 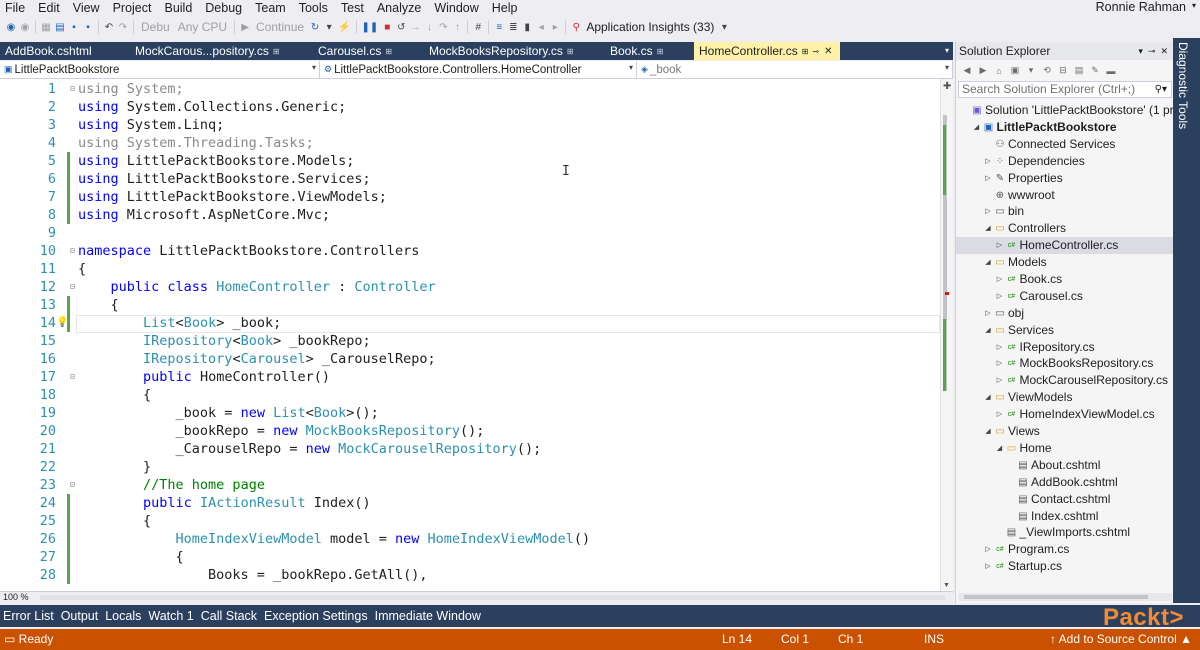 What do you see at coordinates (109, 27) in the screenshot?
I see `undo-icon: ↶` at bounding box center [109, 27].